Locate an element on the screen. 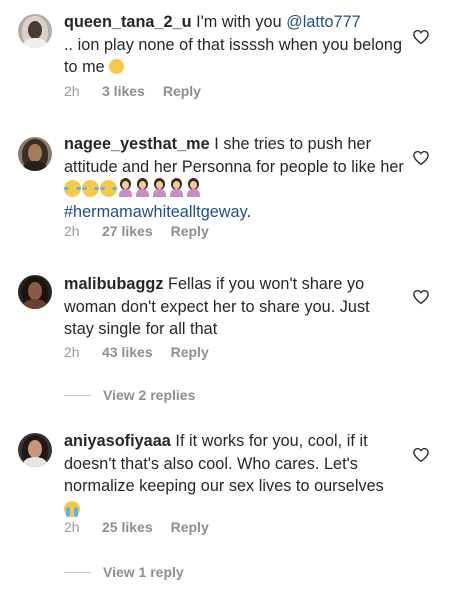 This screenshot has width=456, height=600. smiling-face-icon is located at coordinates (117, 66).